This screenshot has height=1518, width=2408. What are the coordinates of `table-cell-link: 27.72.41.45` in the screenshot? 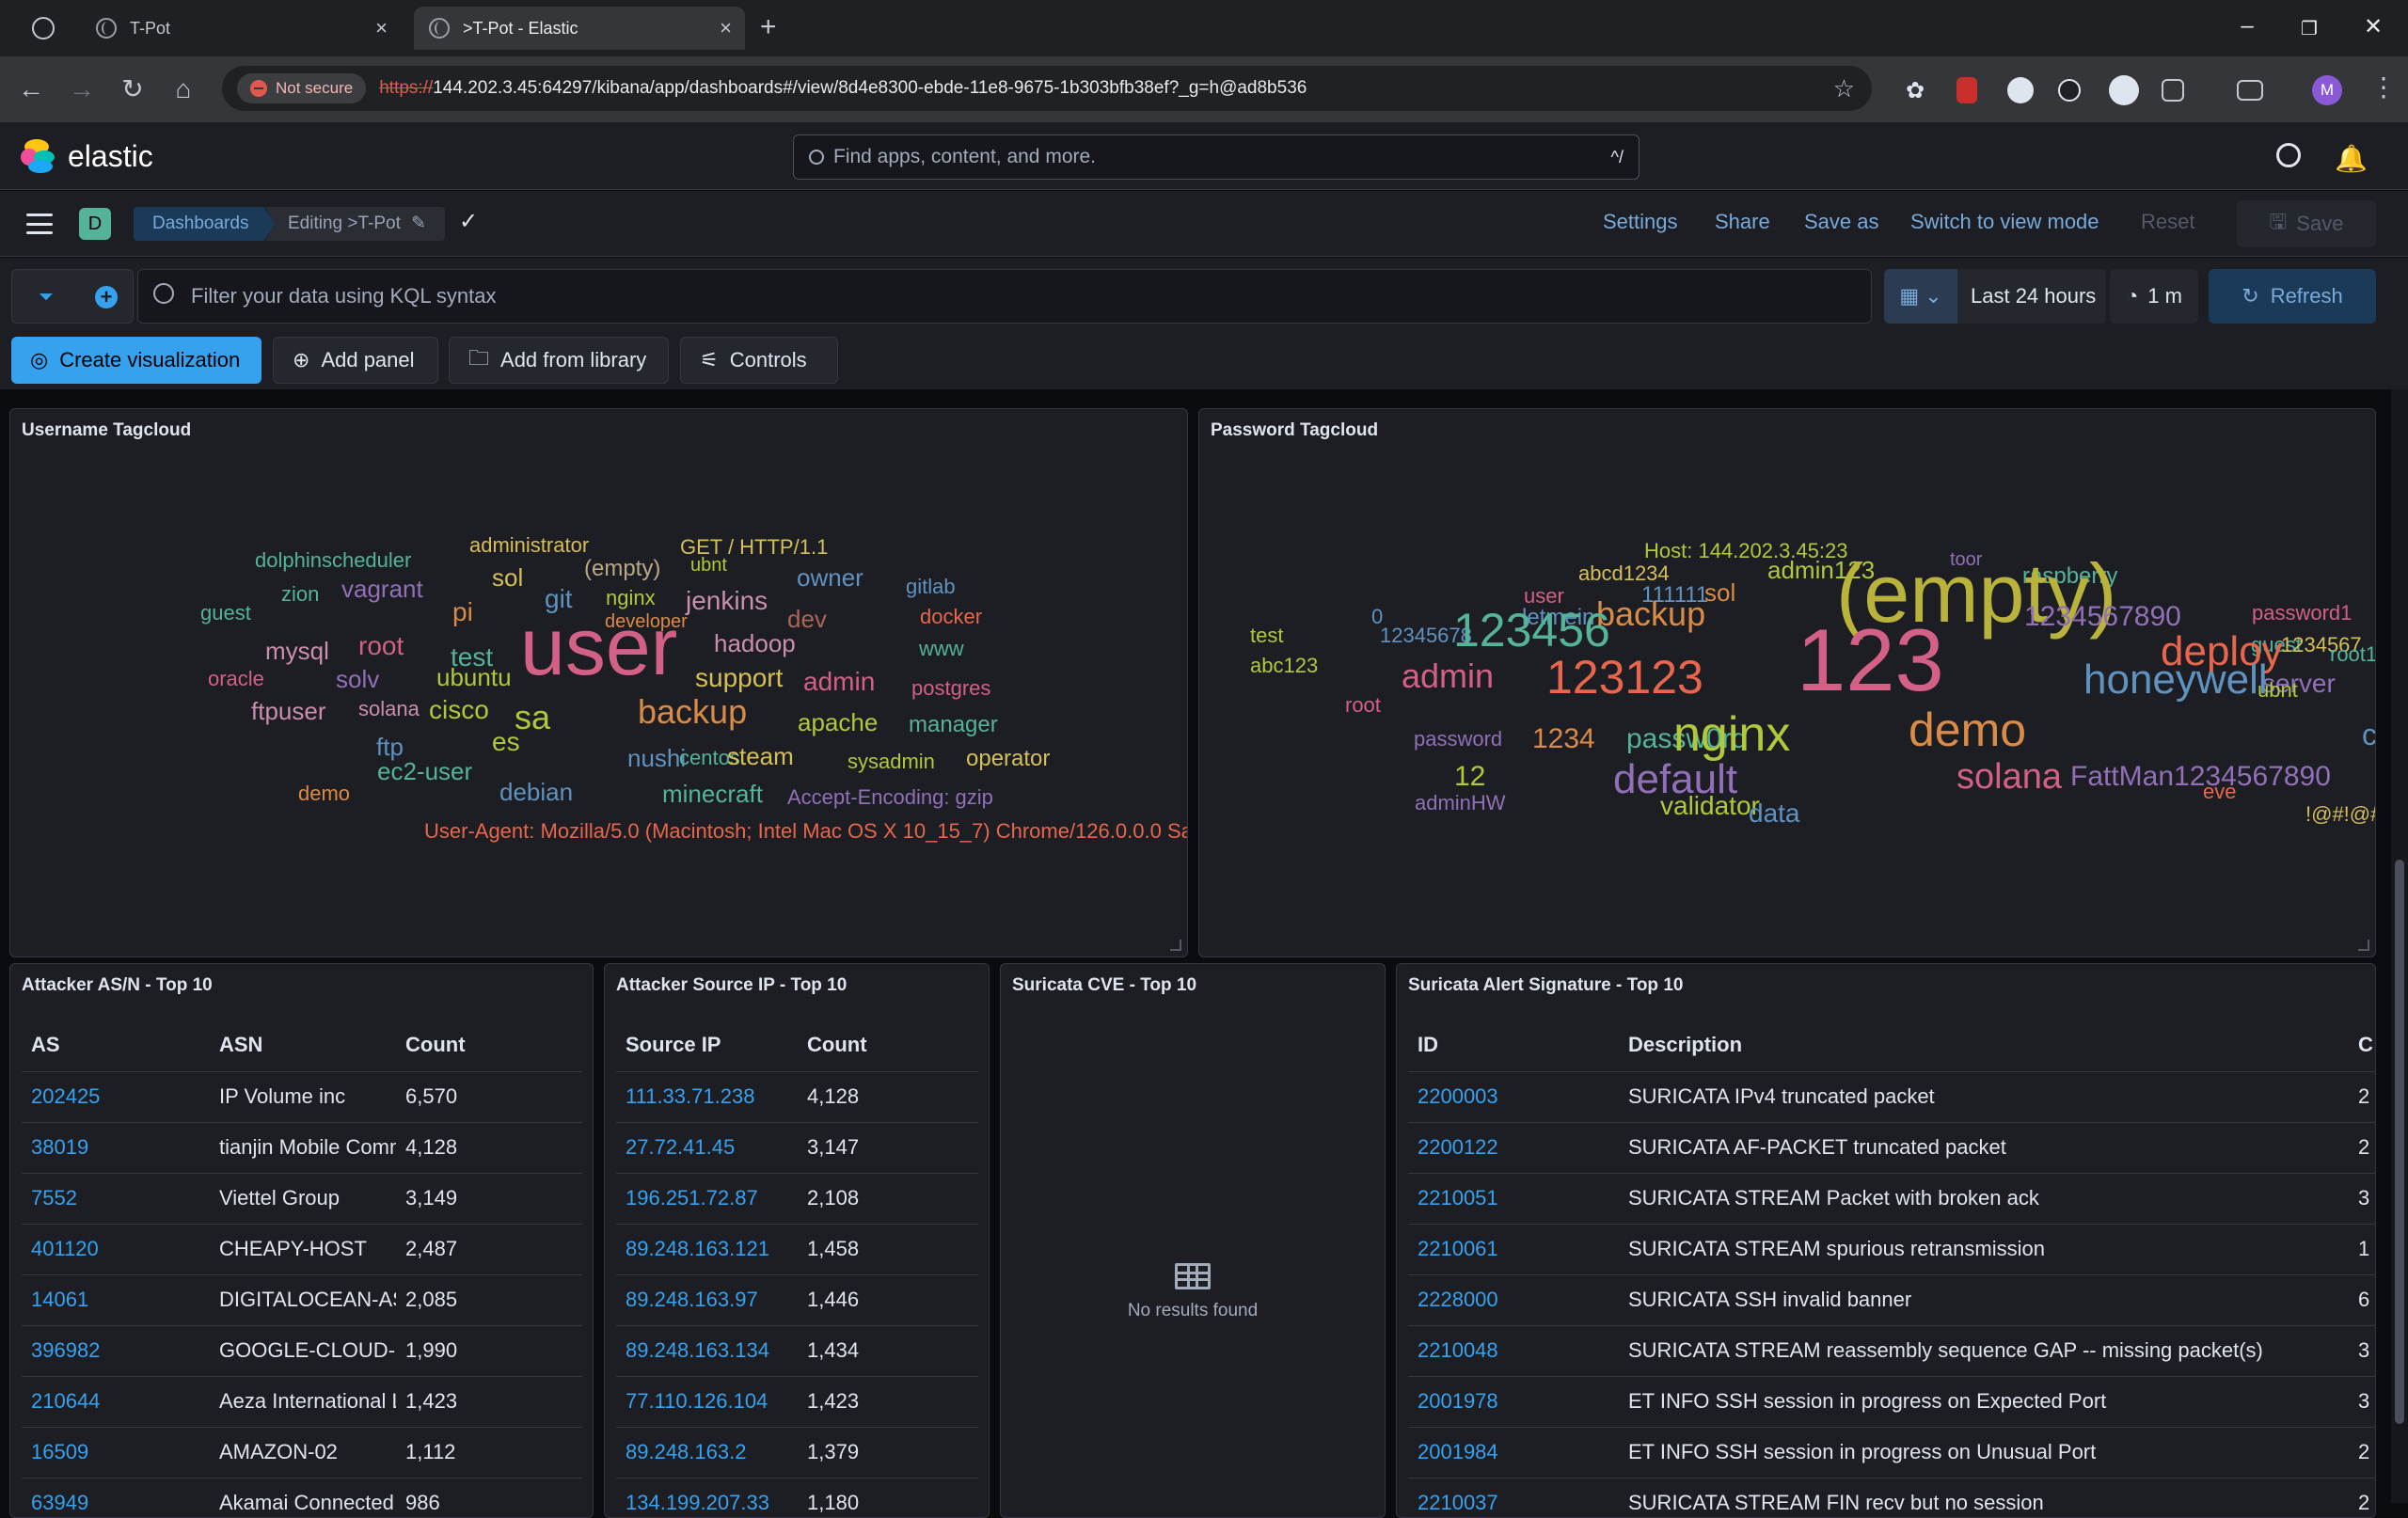 It's located at (707, 1148).